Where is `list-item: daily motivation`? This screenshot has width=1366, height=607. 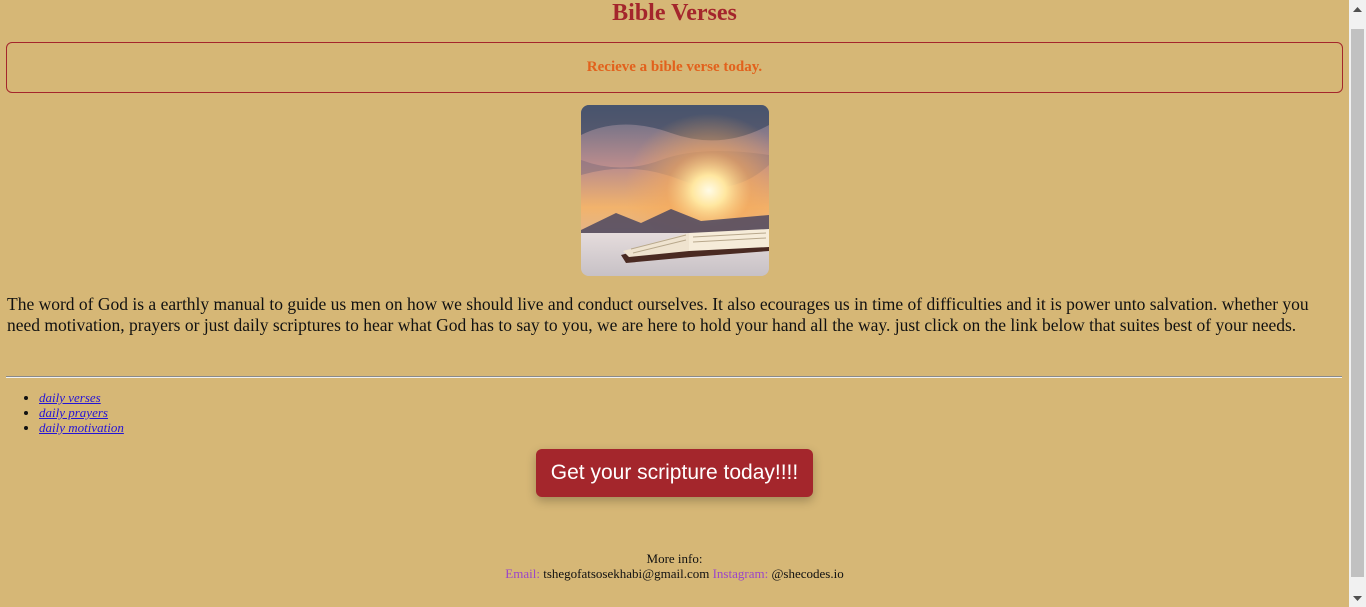
list-item: daily motivation is located at coordinates (81, 427).